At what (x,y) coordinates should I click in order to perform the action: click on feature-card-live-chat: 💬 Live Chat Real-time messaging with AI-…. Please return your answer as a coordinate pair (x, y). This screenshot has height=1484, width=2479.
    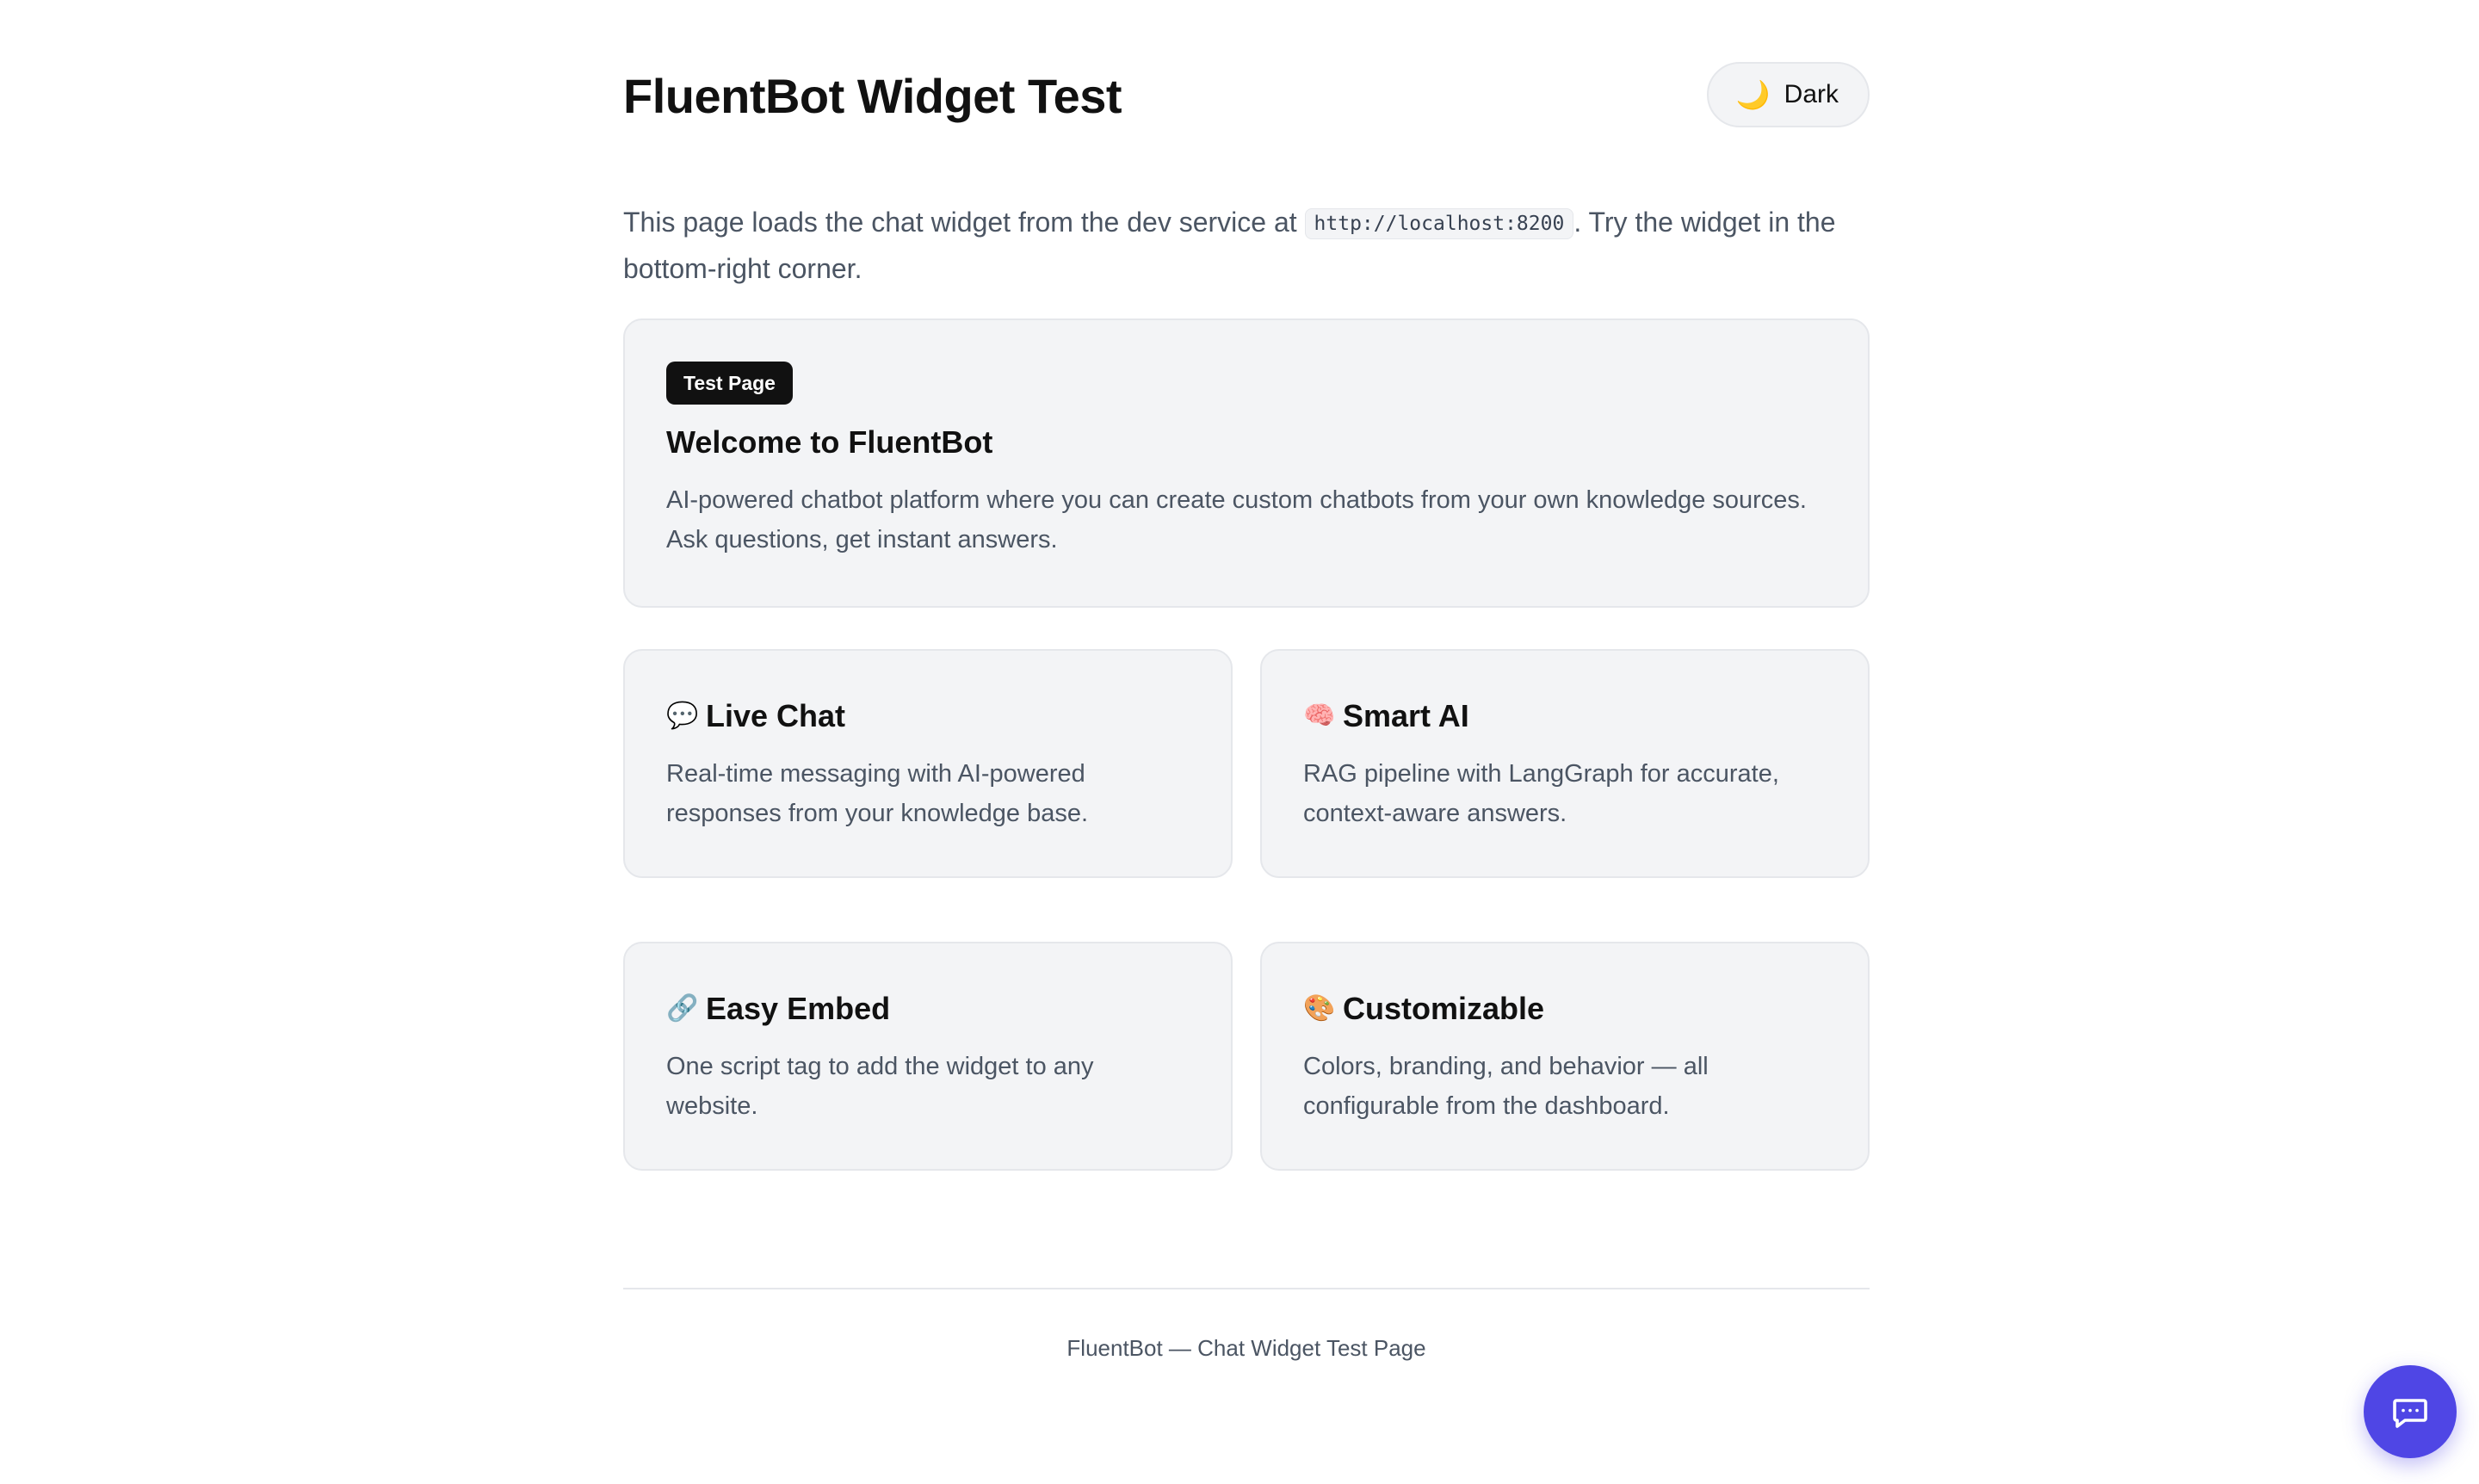
    Looking at the image, I should click on (928, 763).